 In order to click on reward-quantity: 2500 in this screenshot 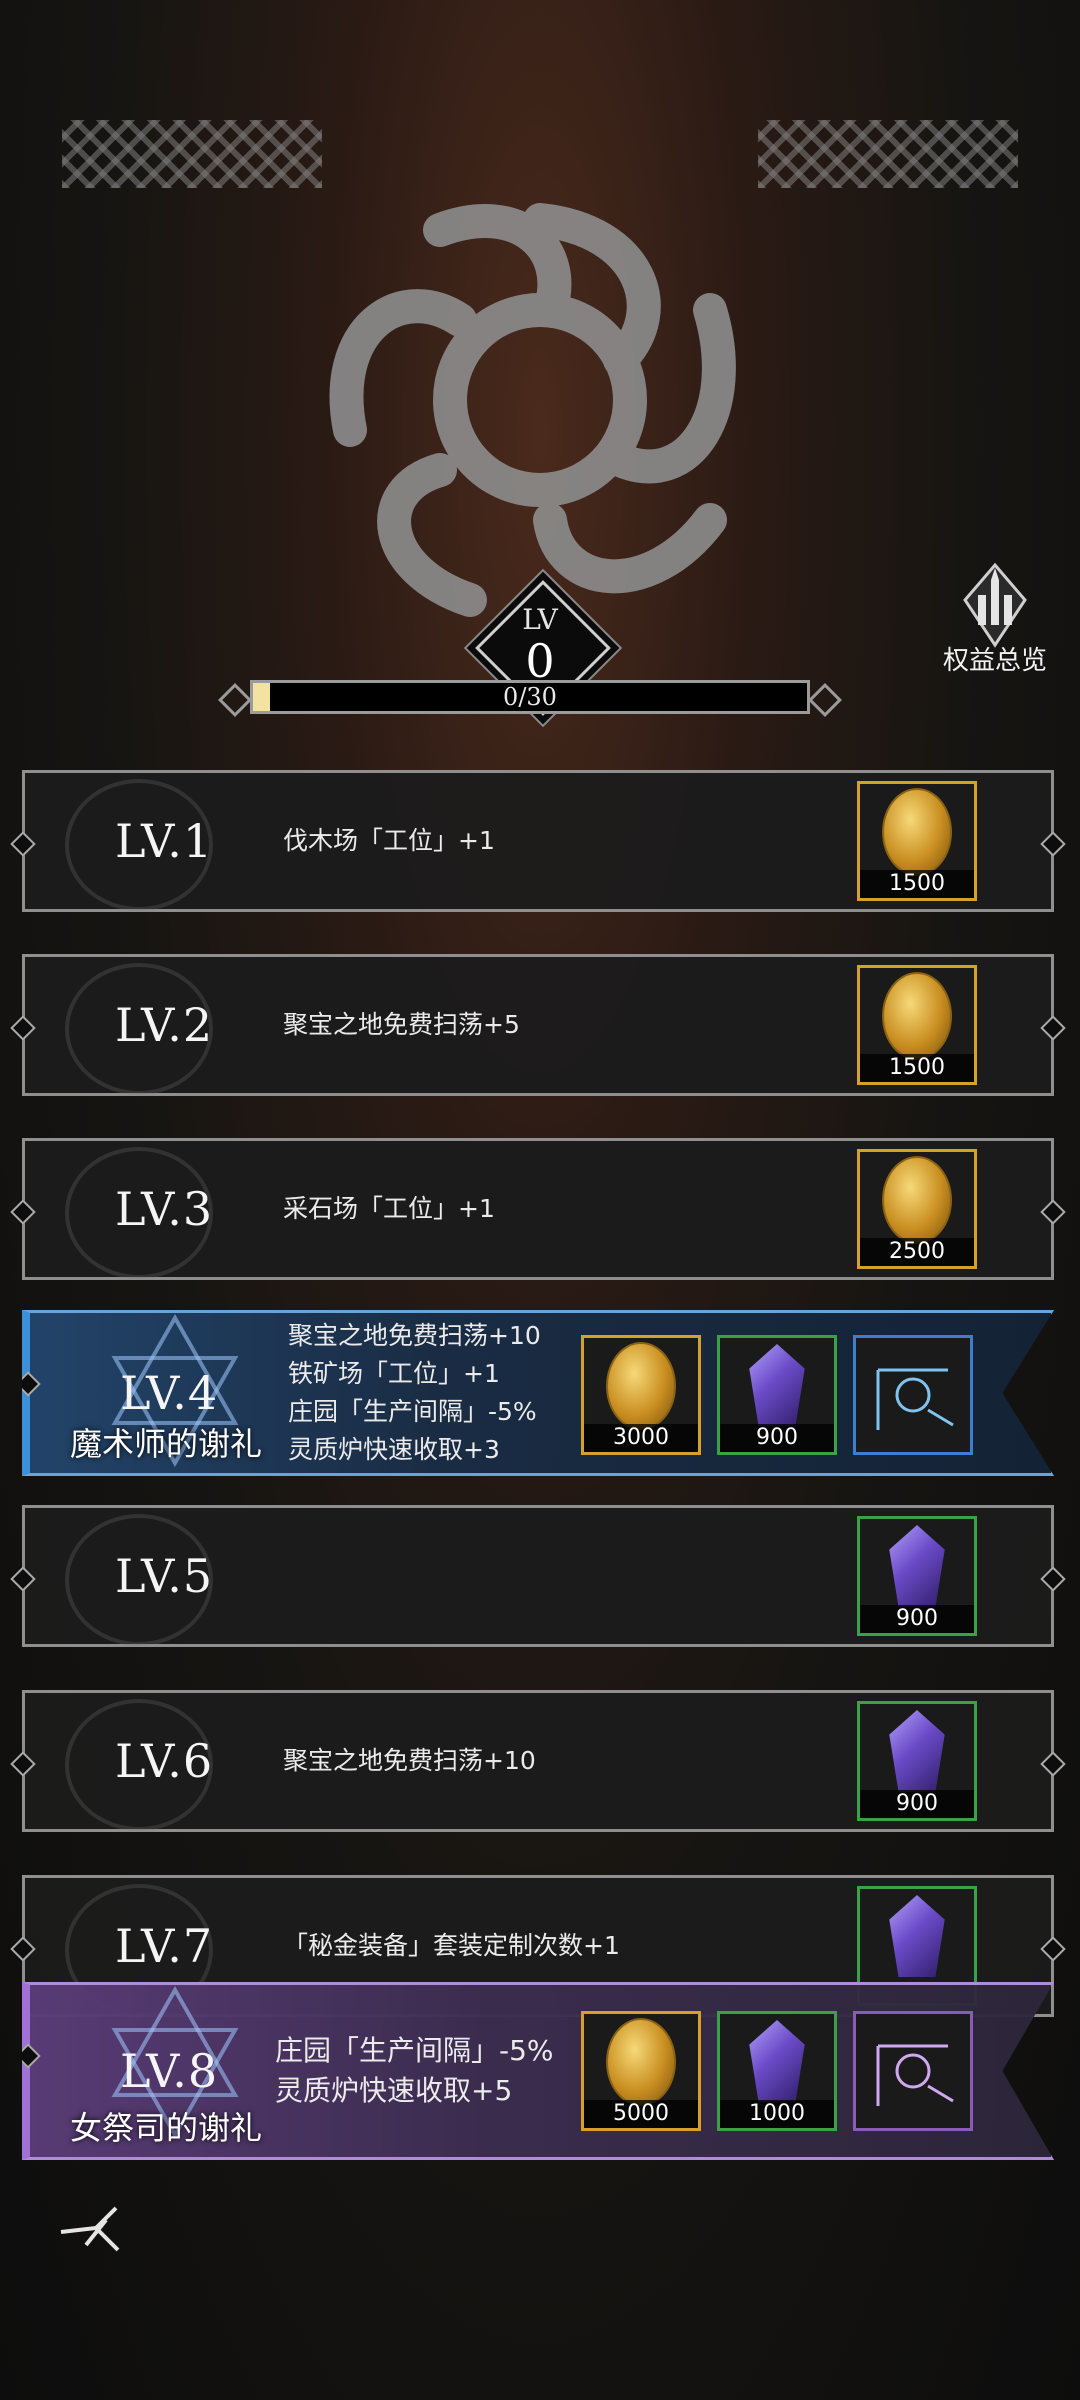, I will do `click(917, 1252)`.